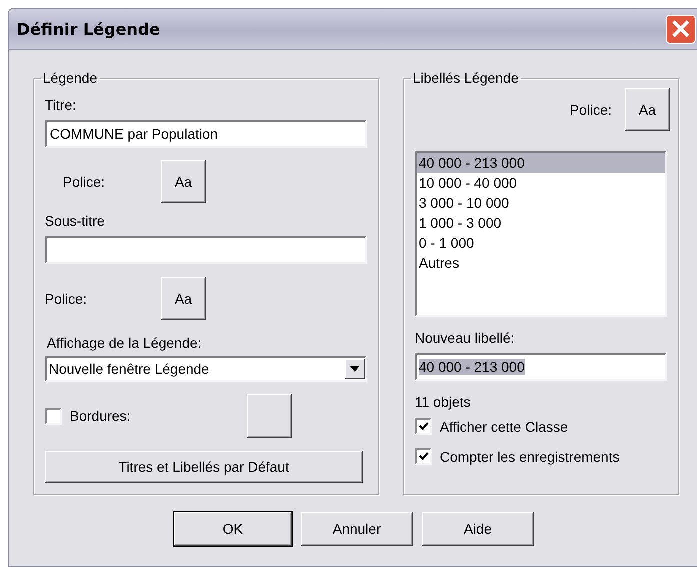 Image resolution: width=697 pixels, height=567 pixels. I want to click on checkbox-label: Bordures:, so click(100, 416).